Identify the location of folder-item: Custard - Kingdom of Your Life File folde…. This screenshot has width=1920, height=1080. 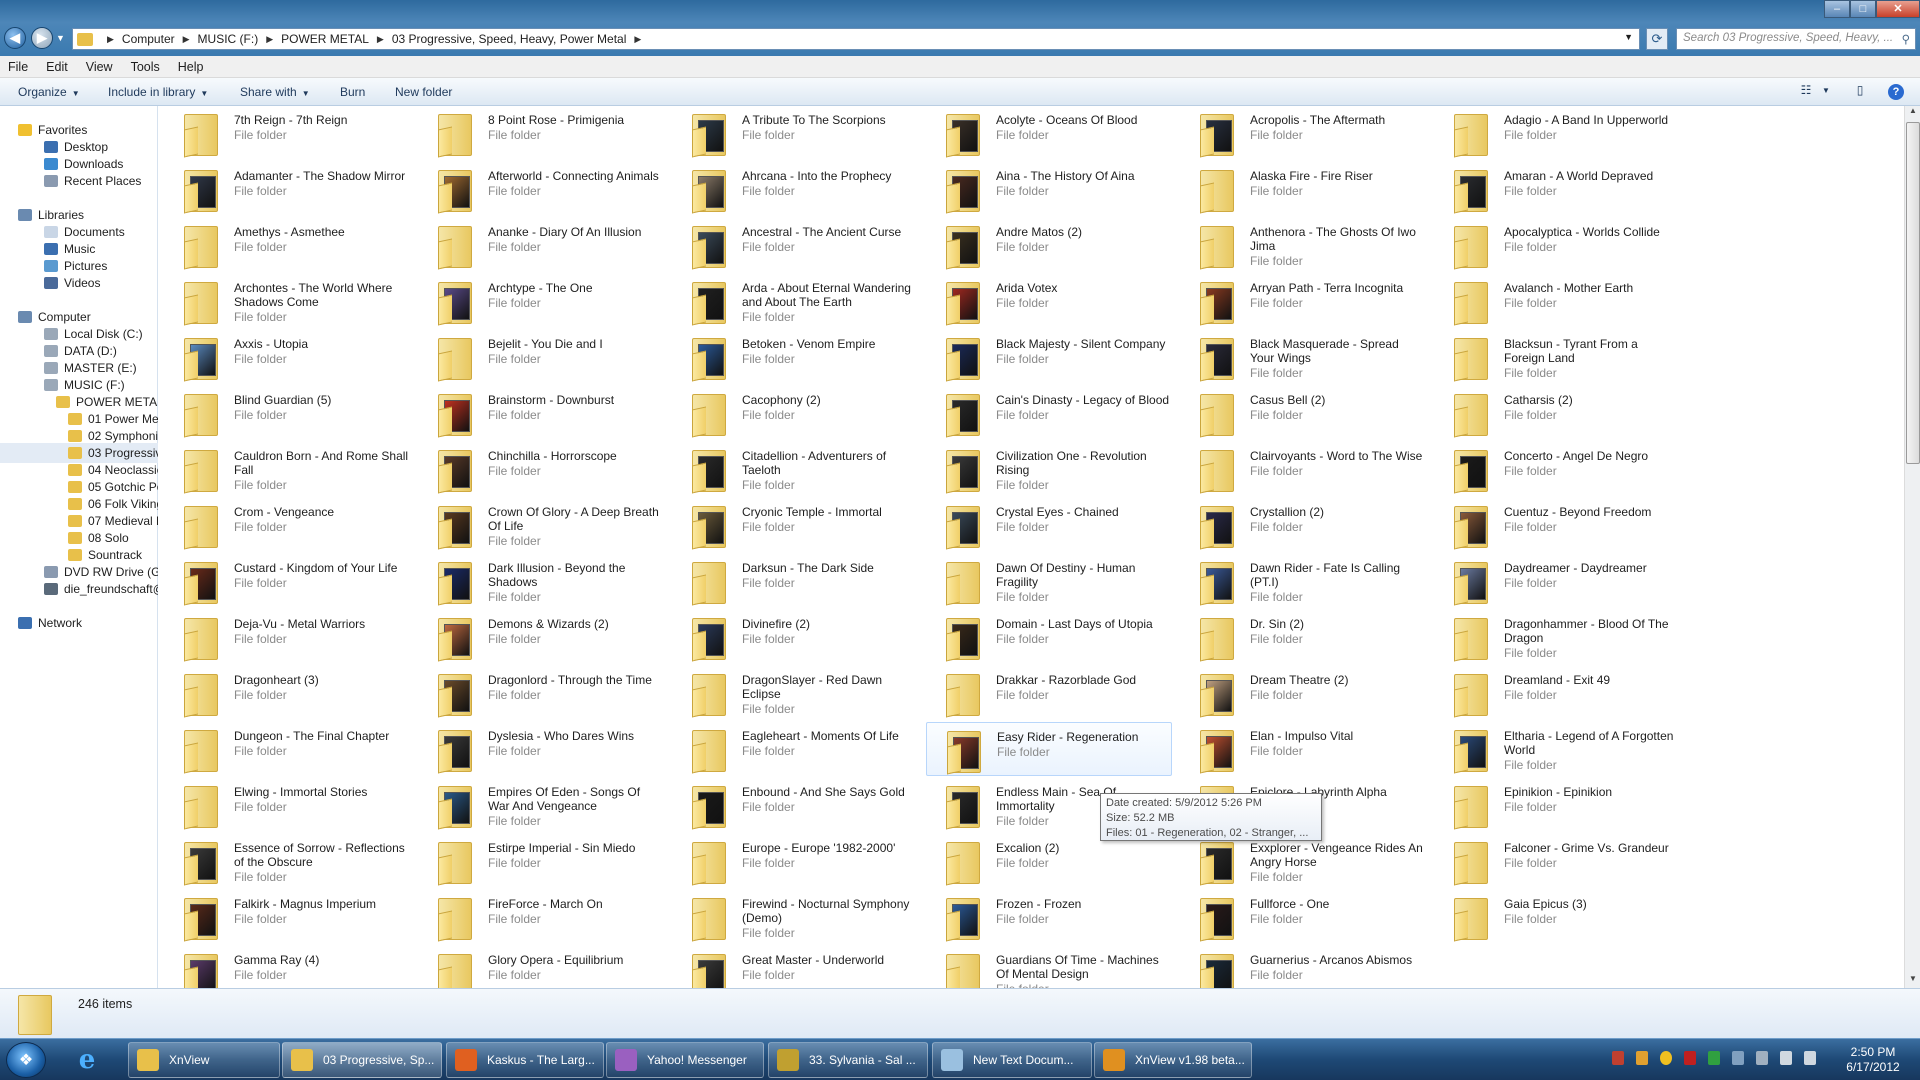
(287, 581).